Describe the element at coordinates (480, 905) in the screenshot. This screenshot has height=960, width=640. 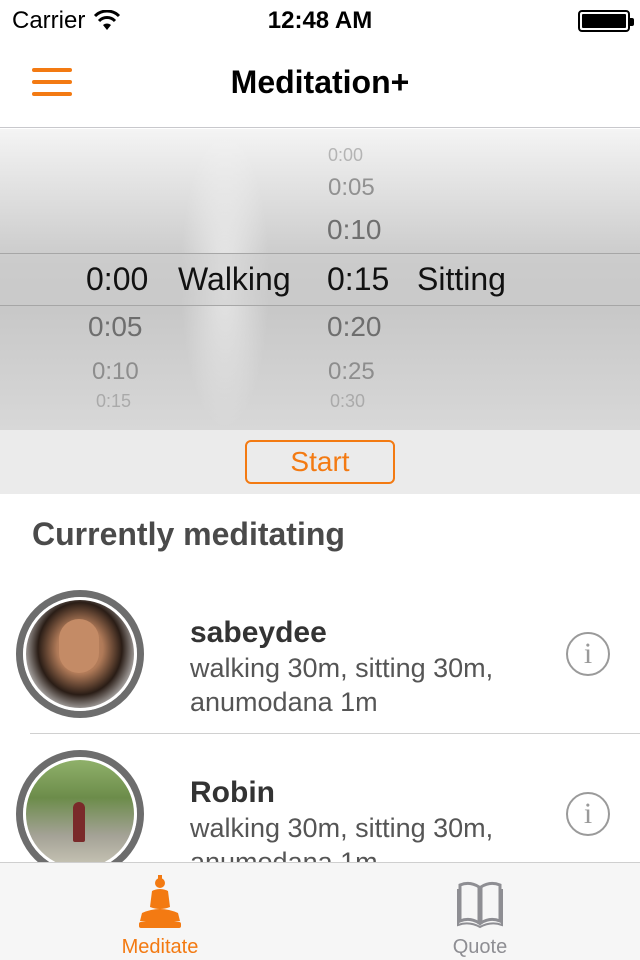
I see `book-icon` at that location.